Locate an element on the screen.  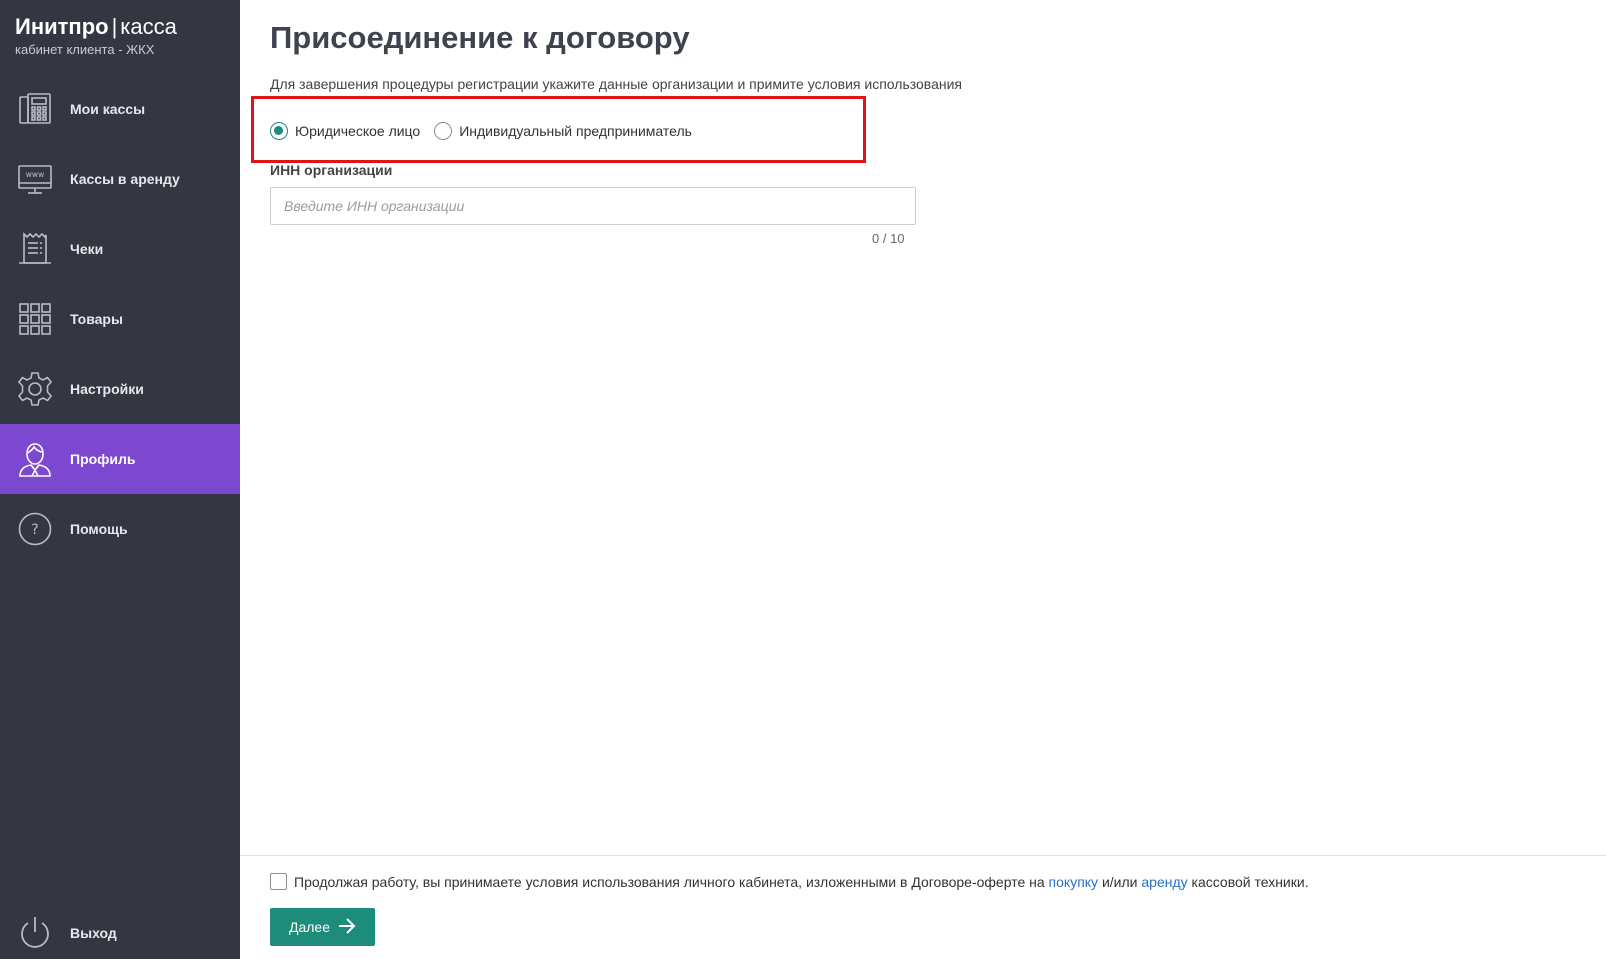
sidebar-item-receipts: Чеки is located at coordinates (120, 249).